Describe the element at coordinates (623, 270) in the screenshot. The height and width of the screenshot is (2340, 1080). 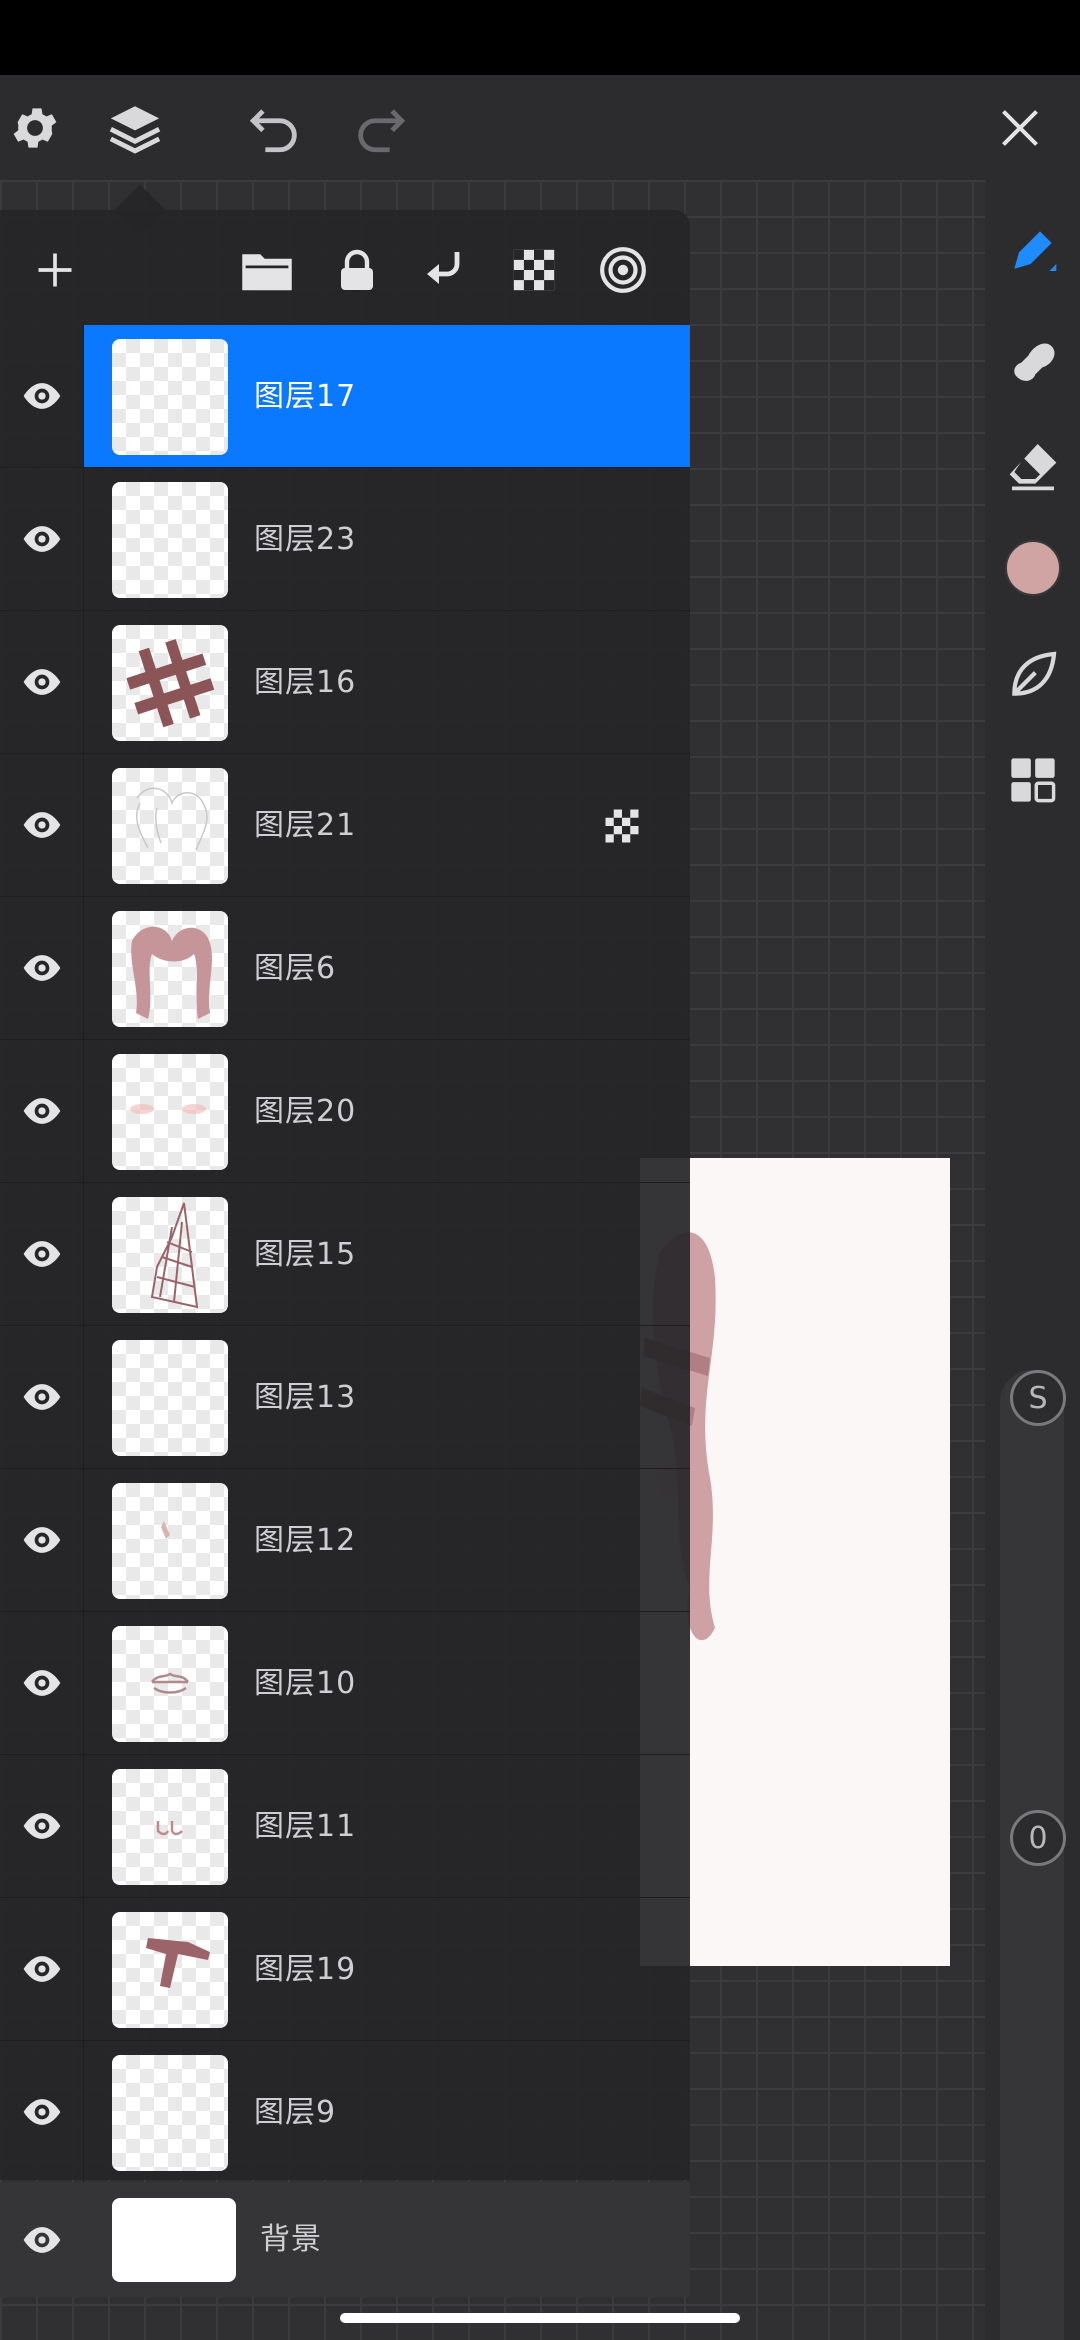
I see `target-icon` at that location.